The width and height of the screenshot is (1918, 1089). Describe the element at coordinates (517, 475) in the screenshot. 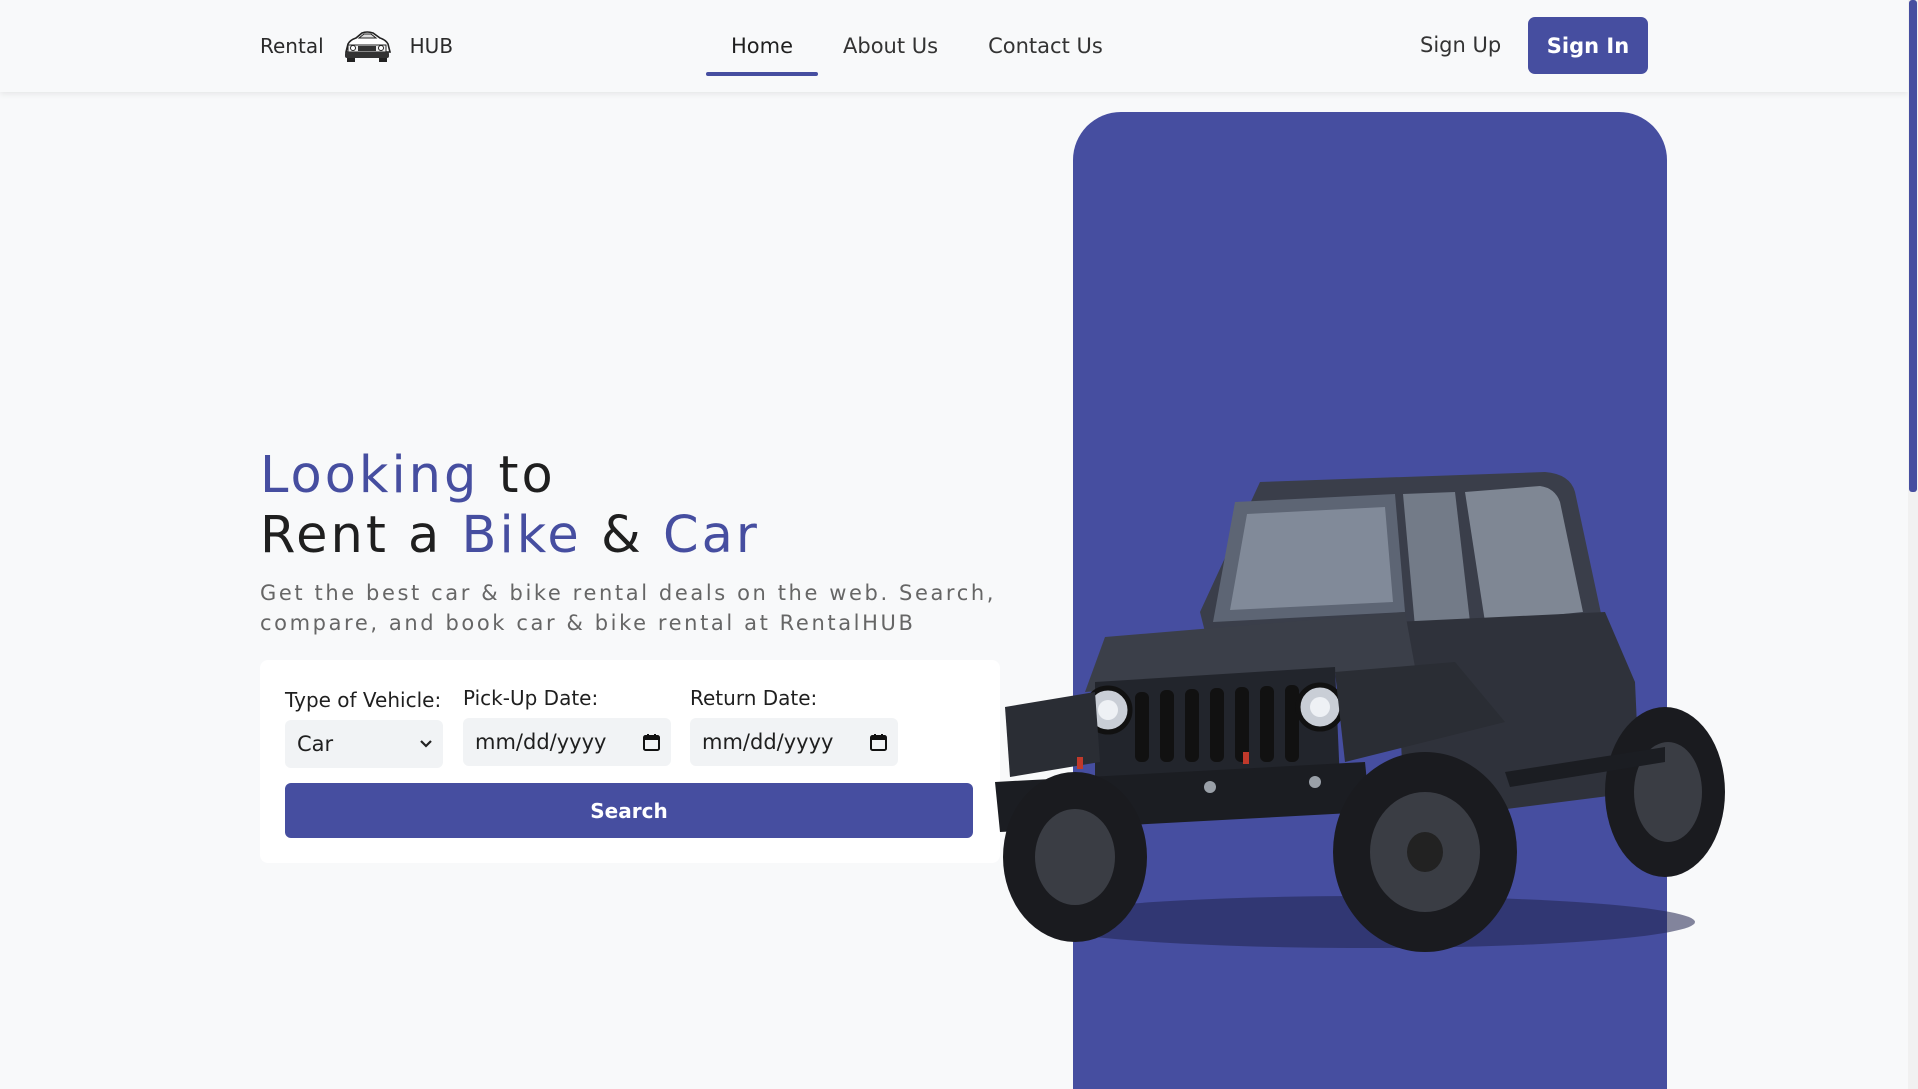

I see `headline-to: to` at that location.